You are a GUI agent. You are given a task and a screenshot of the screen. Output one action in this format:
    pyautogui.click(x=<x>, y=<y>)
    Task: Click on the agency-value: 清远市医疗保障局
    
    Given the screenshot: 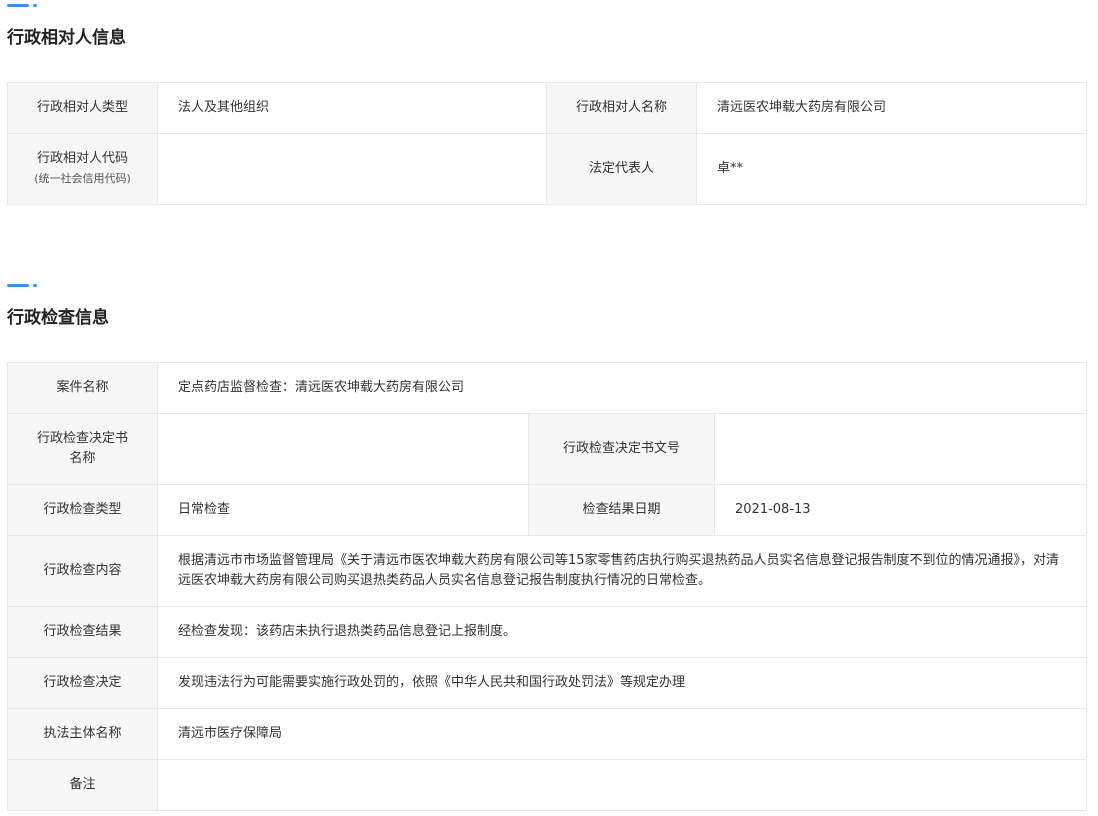 What is the action you would take?
    pyautogui.click(x=622, y=734)
    